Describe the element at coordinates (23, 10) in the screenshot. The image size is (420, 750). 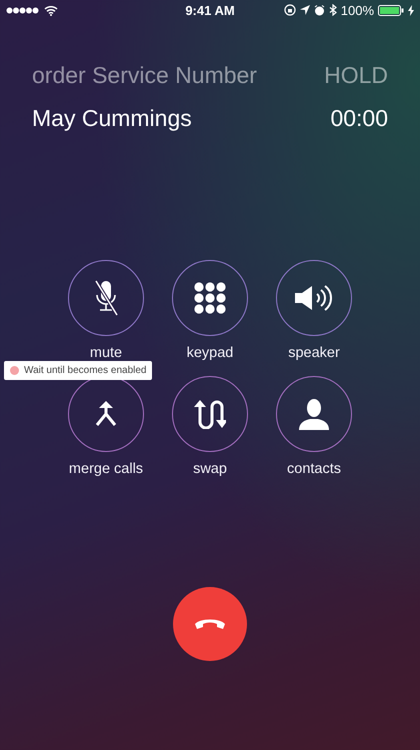
I see `signal-icon` at that location.